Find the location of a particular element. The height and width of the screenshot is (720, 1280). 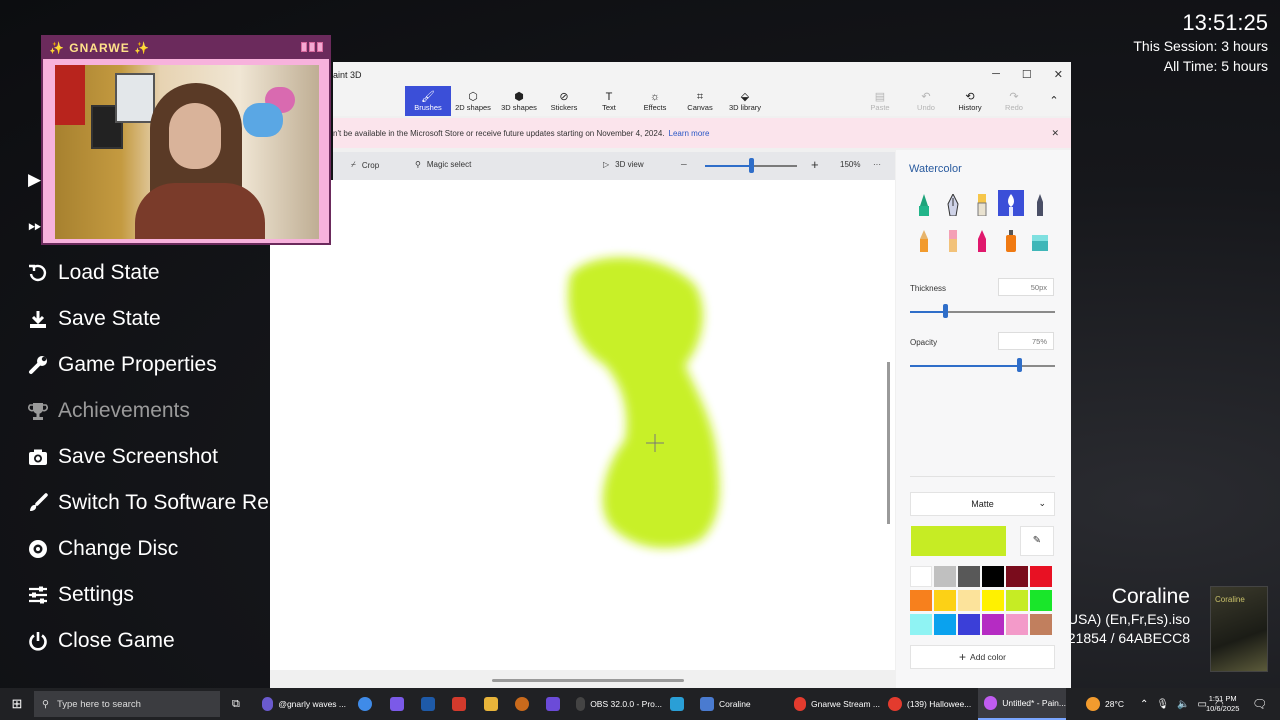

calligraphy-pen-brush is located at coordinates (953, 203).